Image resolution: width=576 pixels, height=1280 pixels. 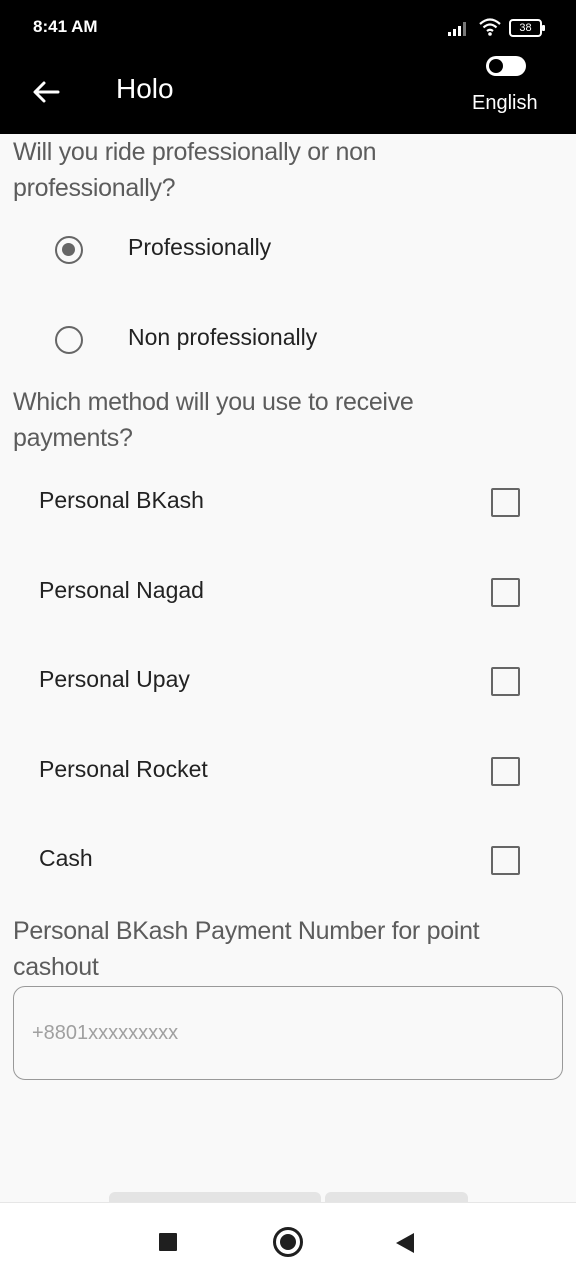 What do you see at coordinates (506, 66) in the screenshot?
I see `language-toggle-icon` at bounding box center [506, 66].